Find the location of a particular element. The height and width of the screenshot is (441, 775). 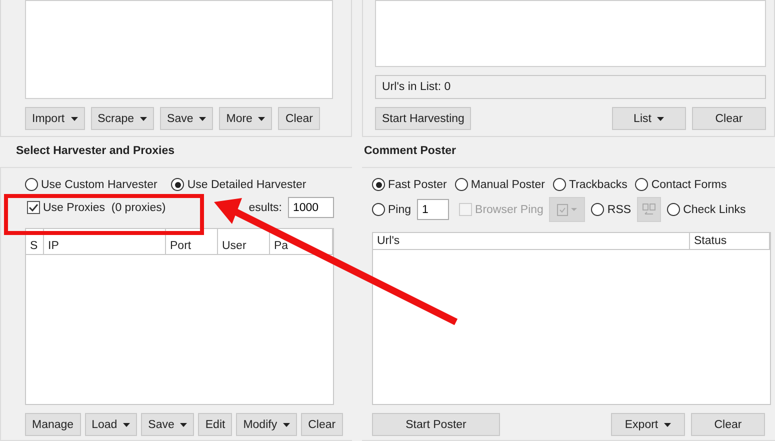

button: Modify is located at coordinates (267, 424).